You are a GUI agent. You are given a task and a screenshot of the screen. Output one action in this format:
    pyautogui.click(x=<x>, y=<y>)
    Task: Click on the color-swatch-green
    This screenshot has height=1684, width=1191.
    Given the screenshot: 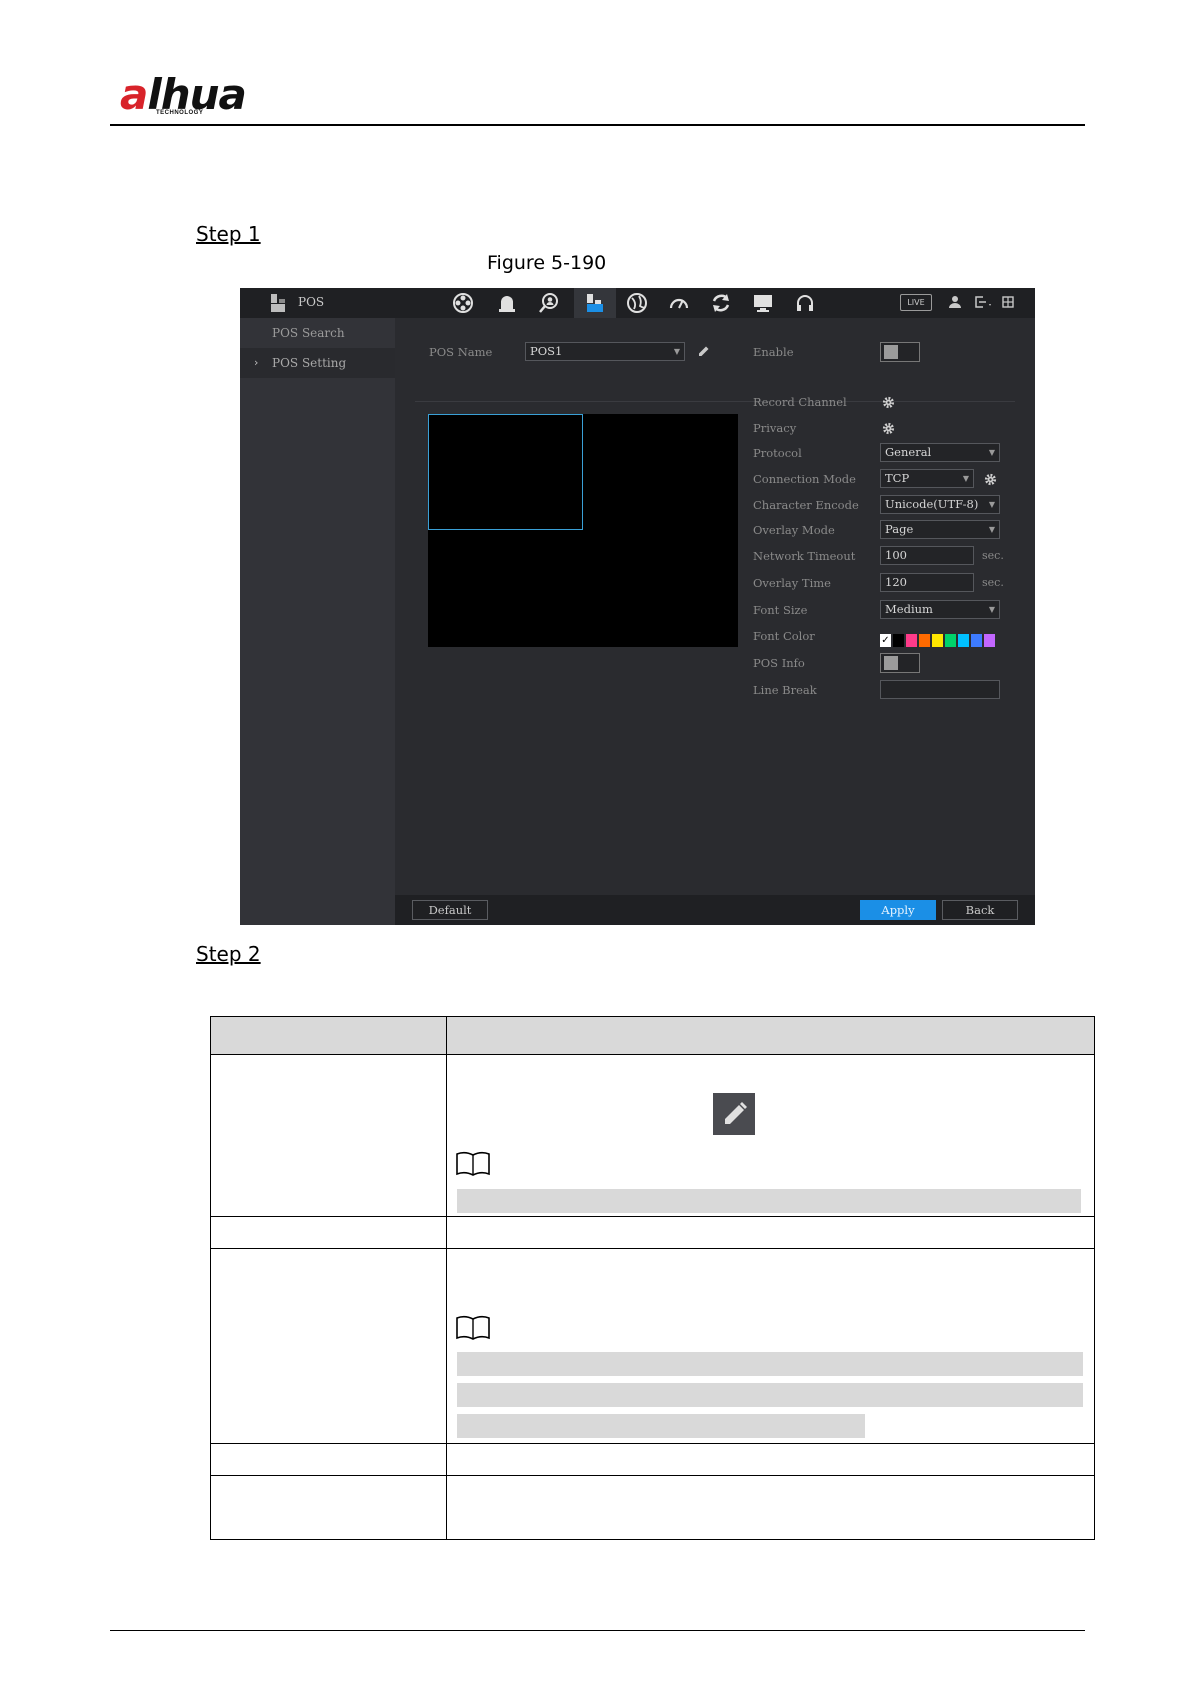 What is the action you would take?
    pyautogui.click(x=950, y=640)
    